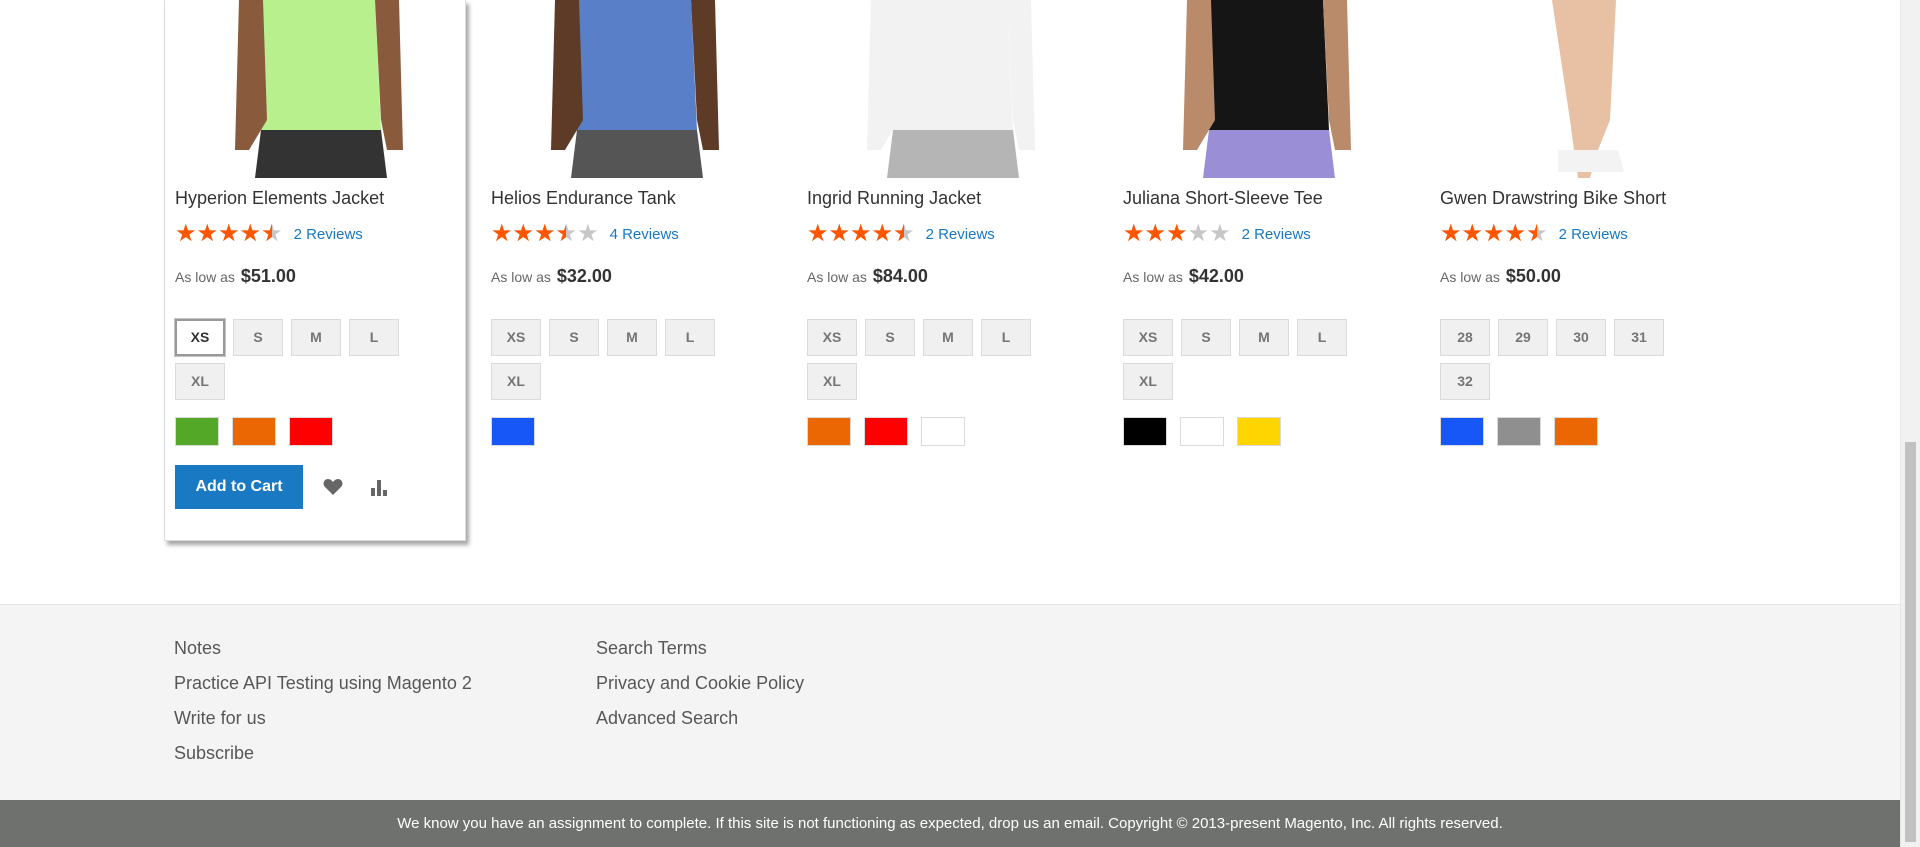  I want to click on size-option: 30, so click(1581, 337).